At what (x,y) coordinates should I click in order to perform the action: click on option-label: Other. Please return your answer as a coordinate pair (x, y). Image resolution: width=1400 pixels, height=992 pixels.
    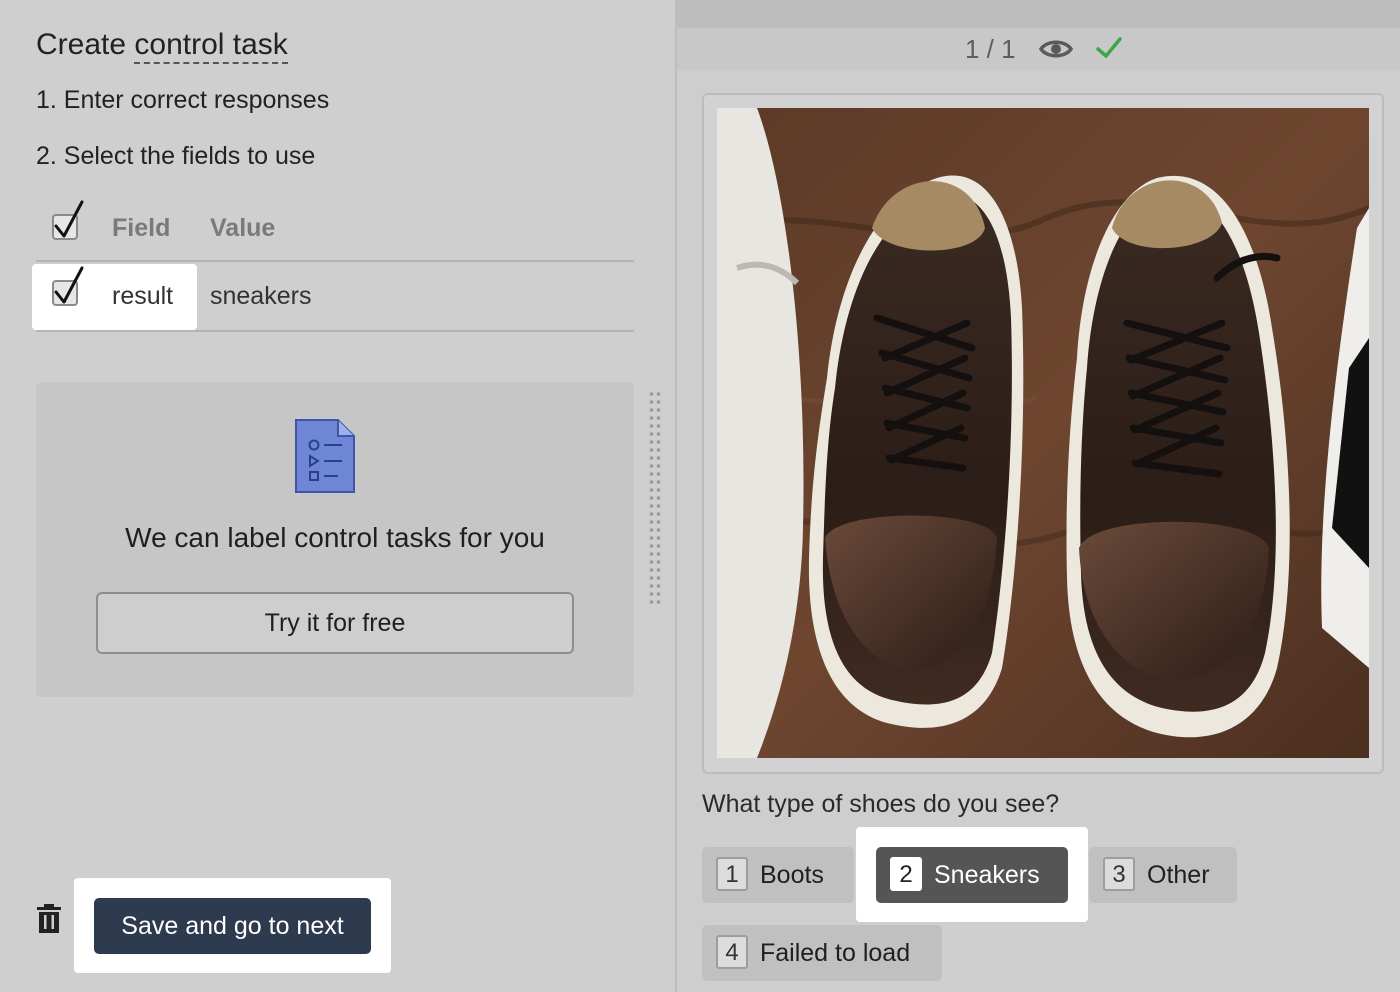
    Looking at the image, I should click on (1178, 875).